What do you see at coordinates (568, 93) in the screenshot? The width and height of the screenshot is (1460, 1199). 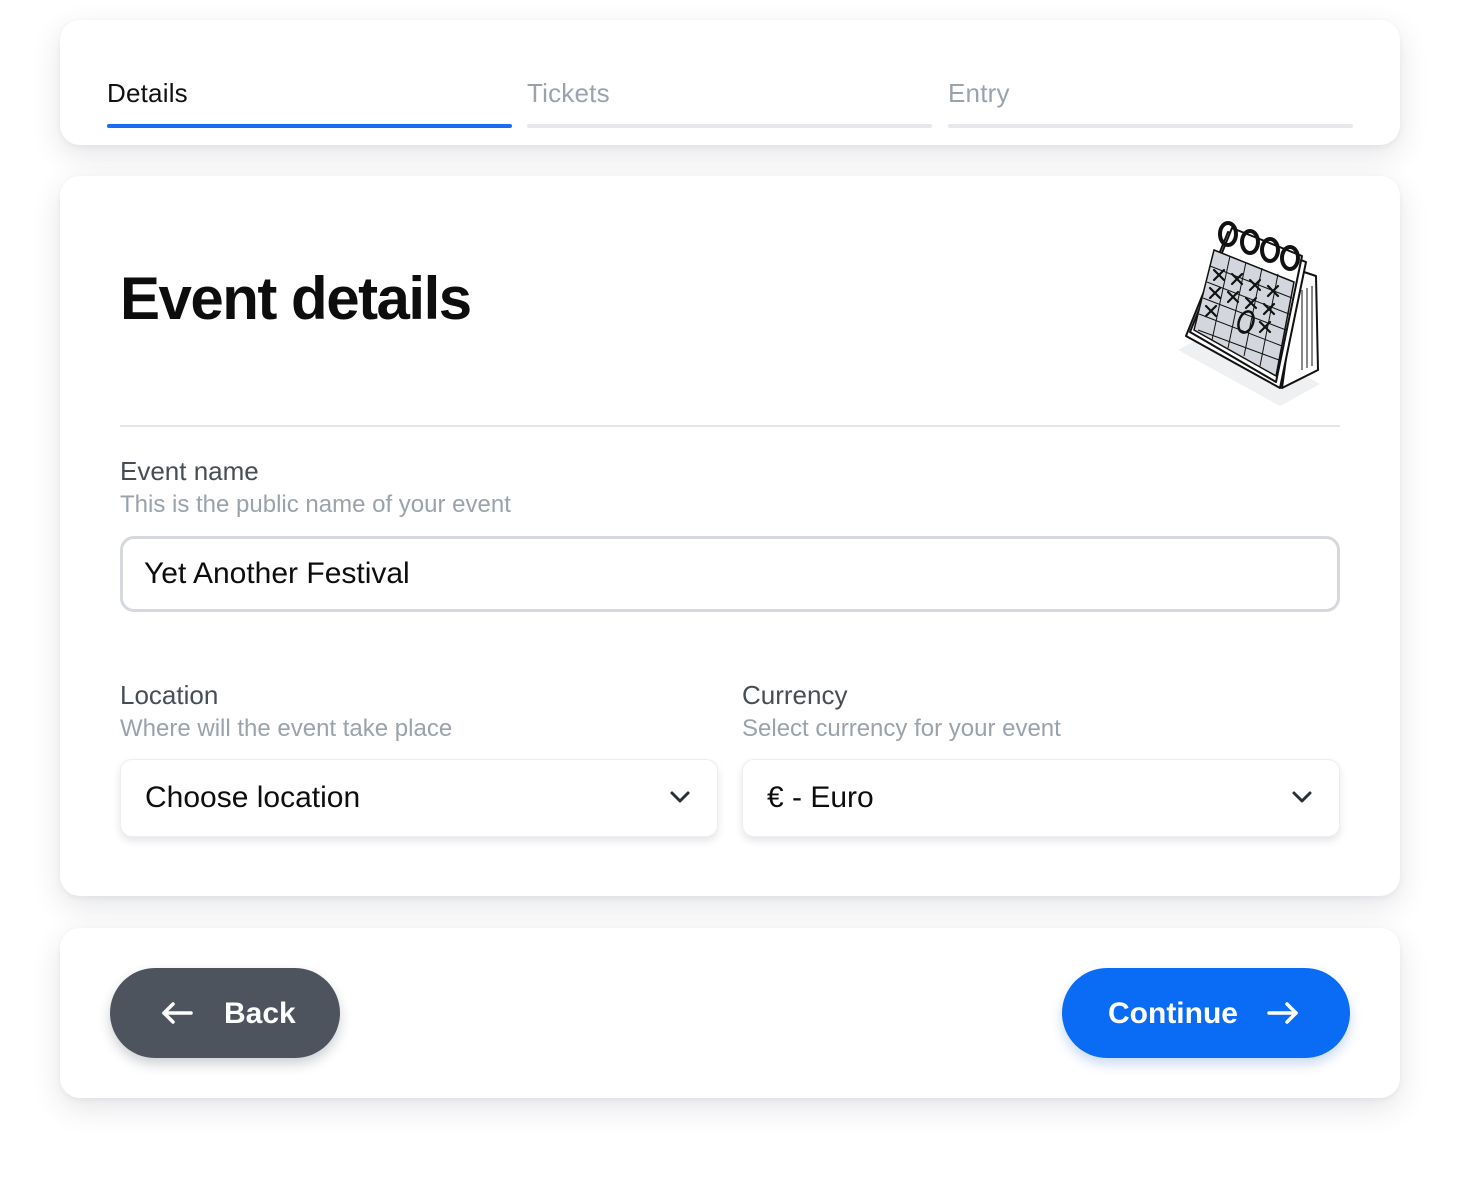 I see `tab-tickets-label: Tickets` at bounding box center [568, 93].